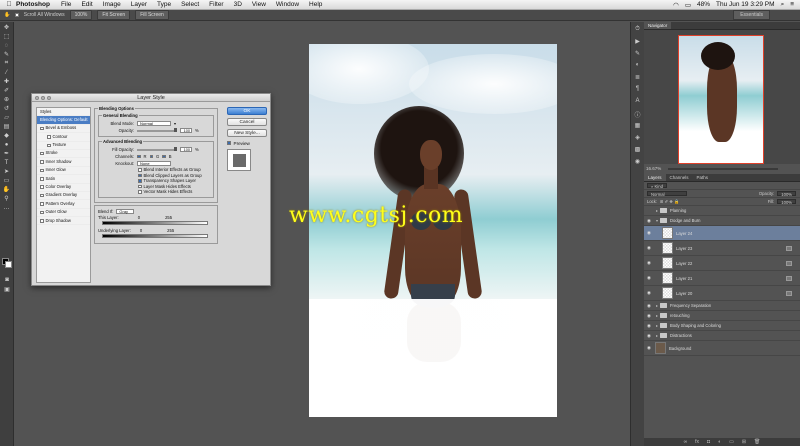 The height and width of the screenshot is (446, 800). I want to click on paragraph-icon: ¶, so click(638, 90).